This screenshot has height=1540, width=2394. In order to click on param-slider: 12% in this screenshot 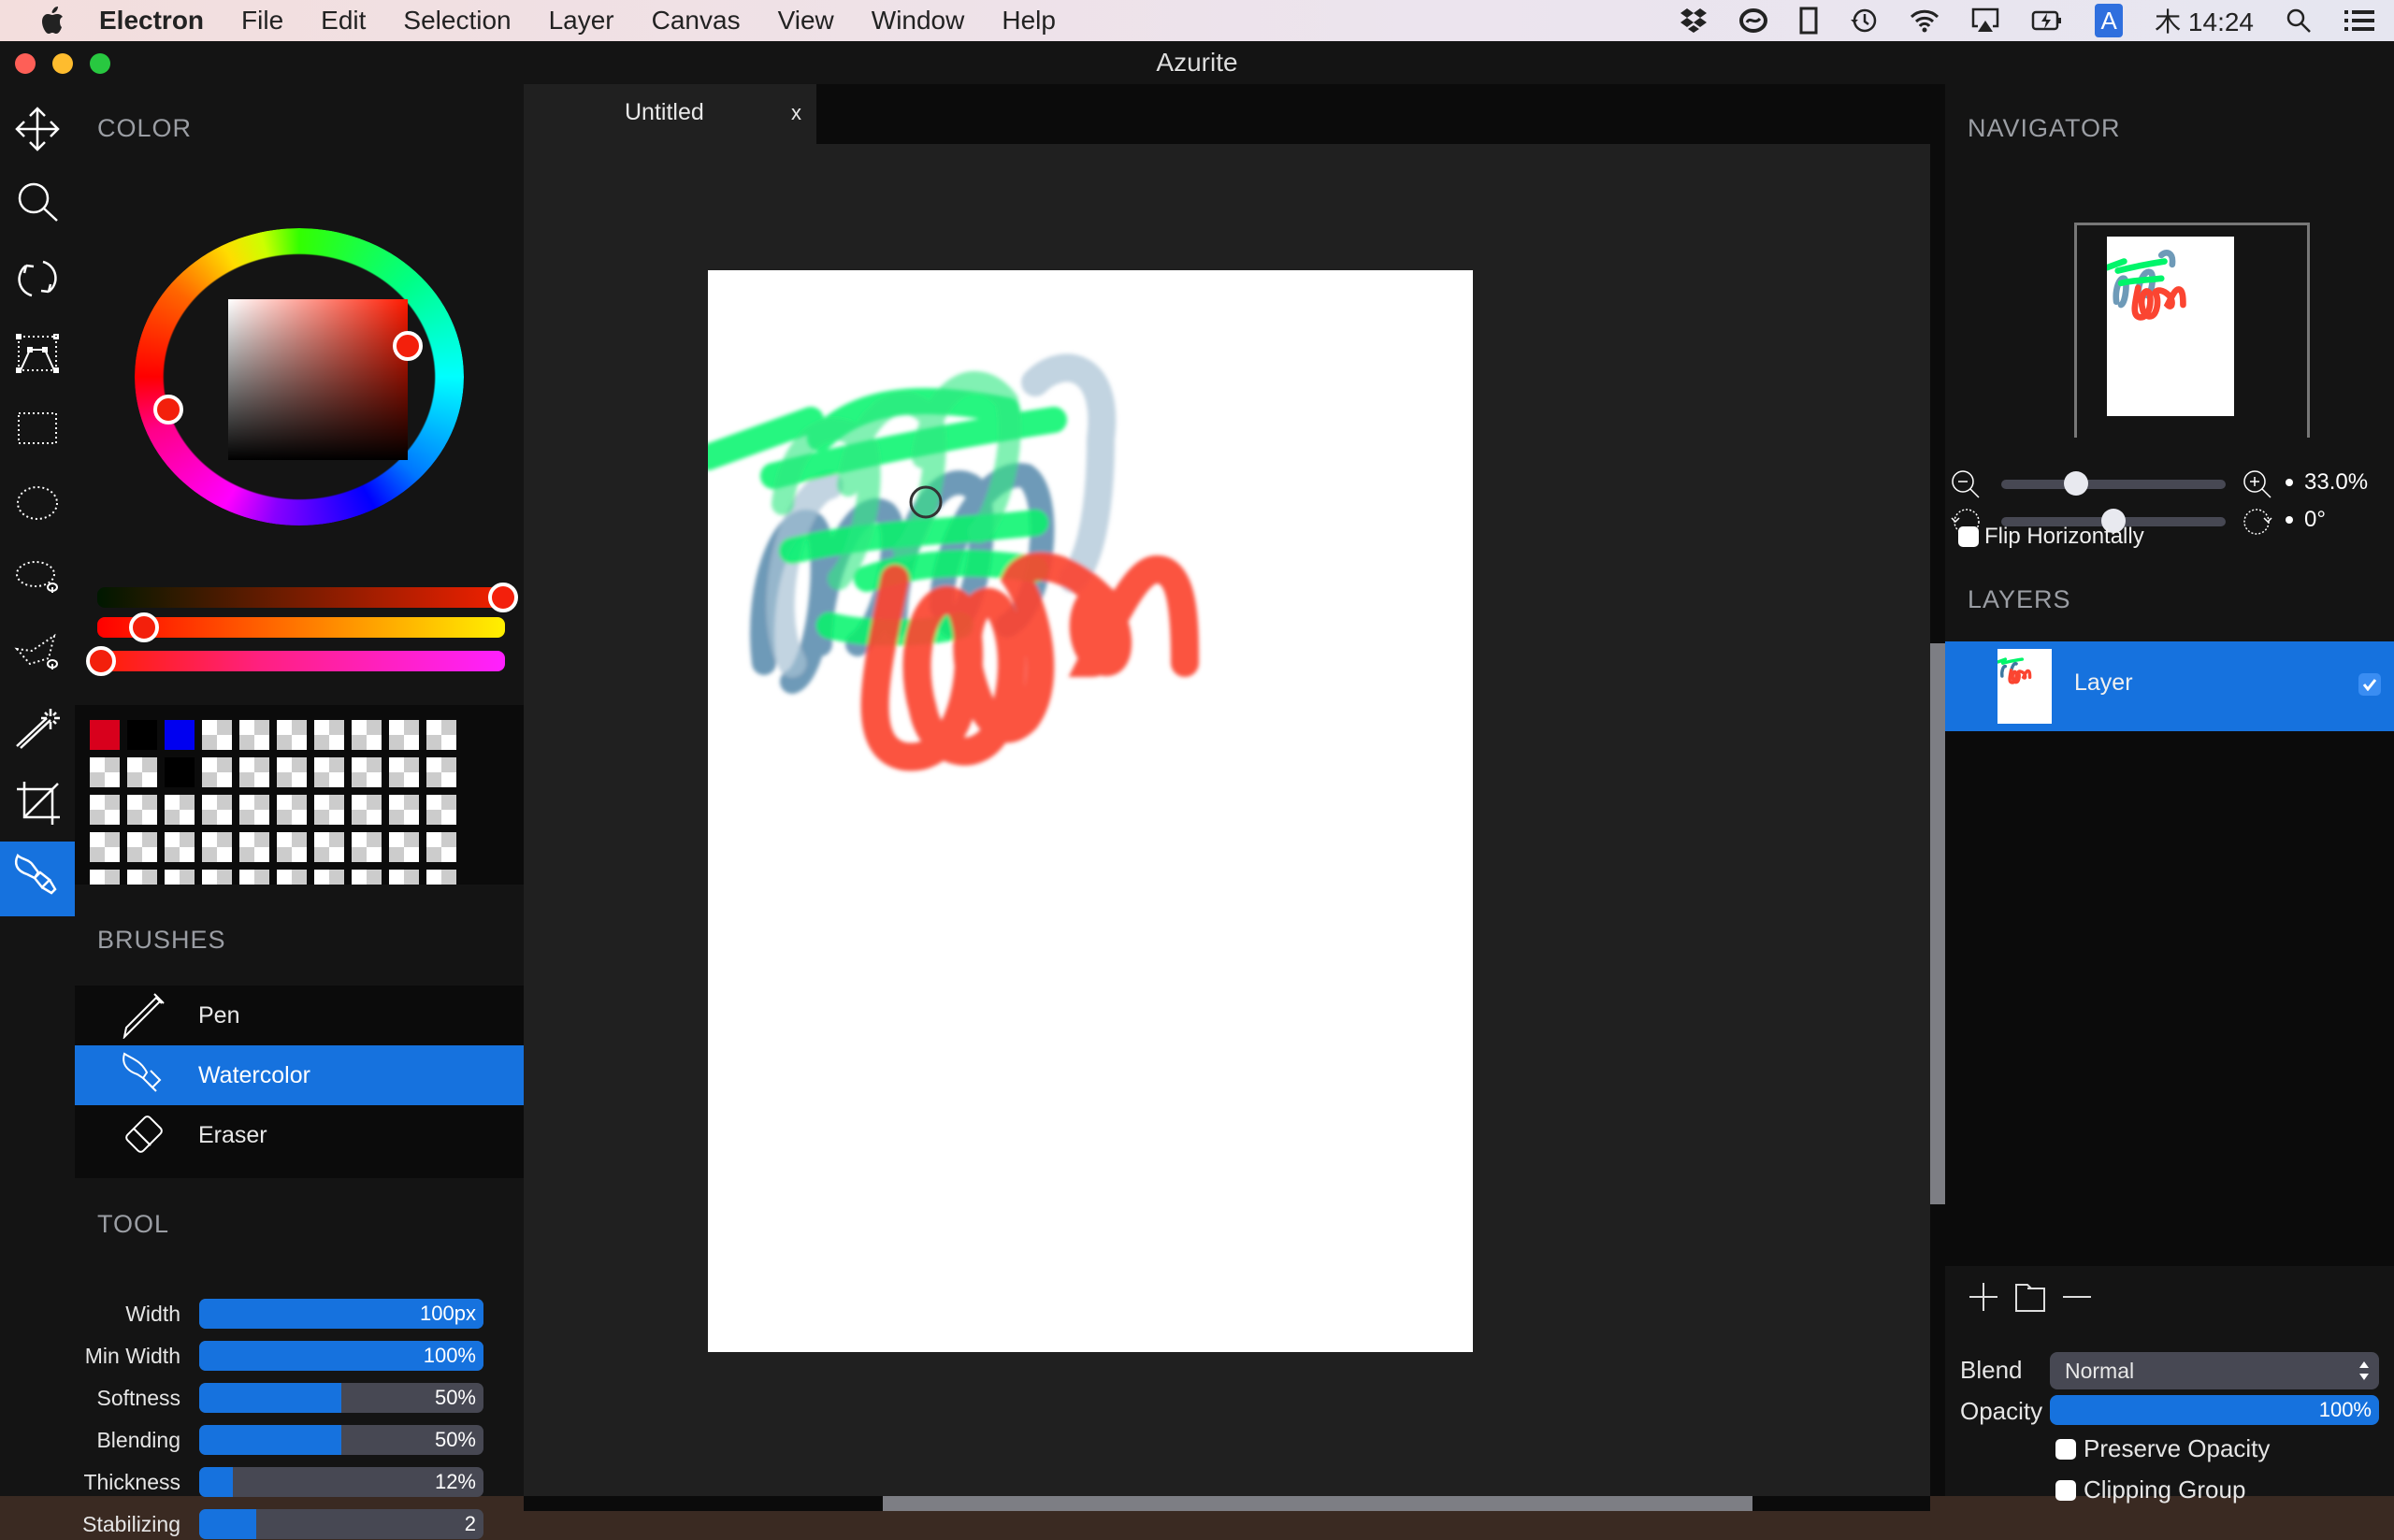, I will do `click(341, 1482)`.